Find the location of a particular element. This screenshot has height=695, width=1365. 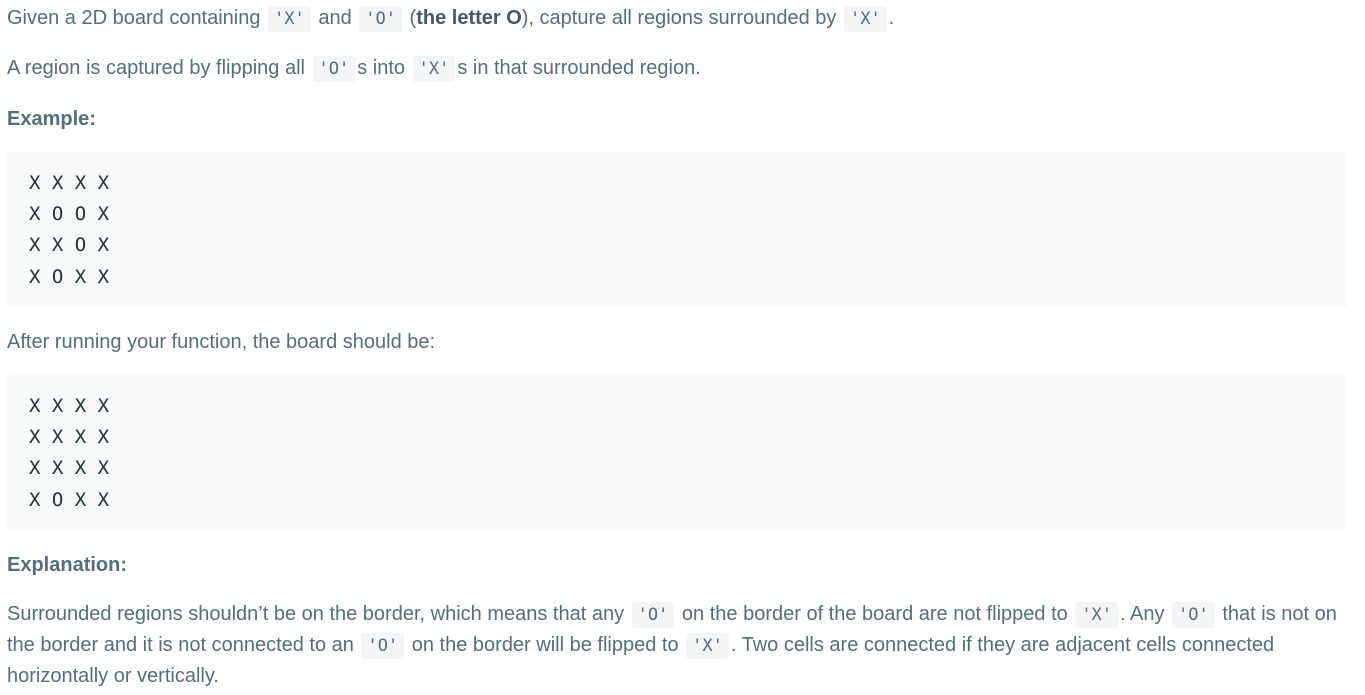

intro-text-4: ), capture all regions surrounded by is located at coordinates (681, 18).